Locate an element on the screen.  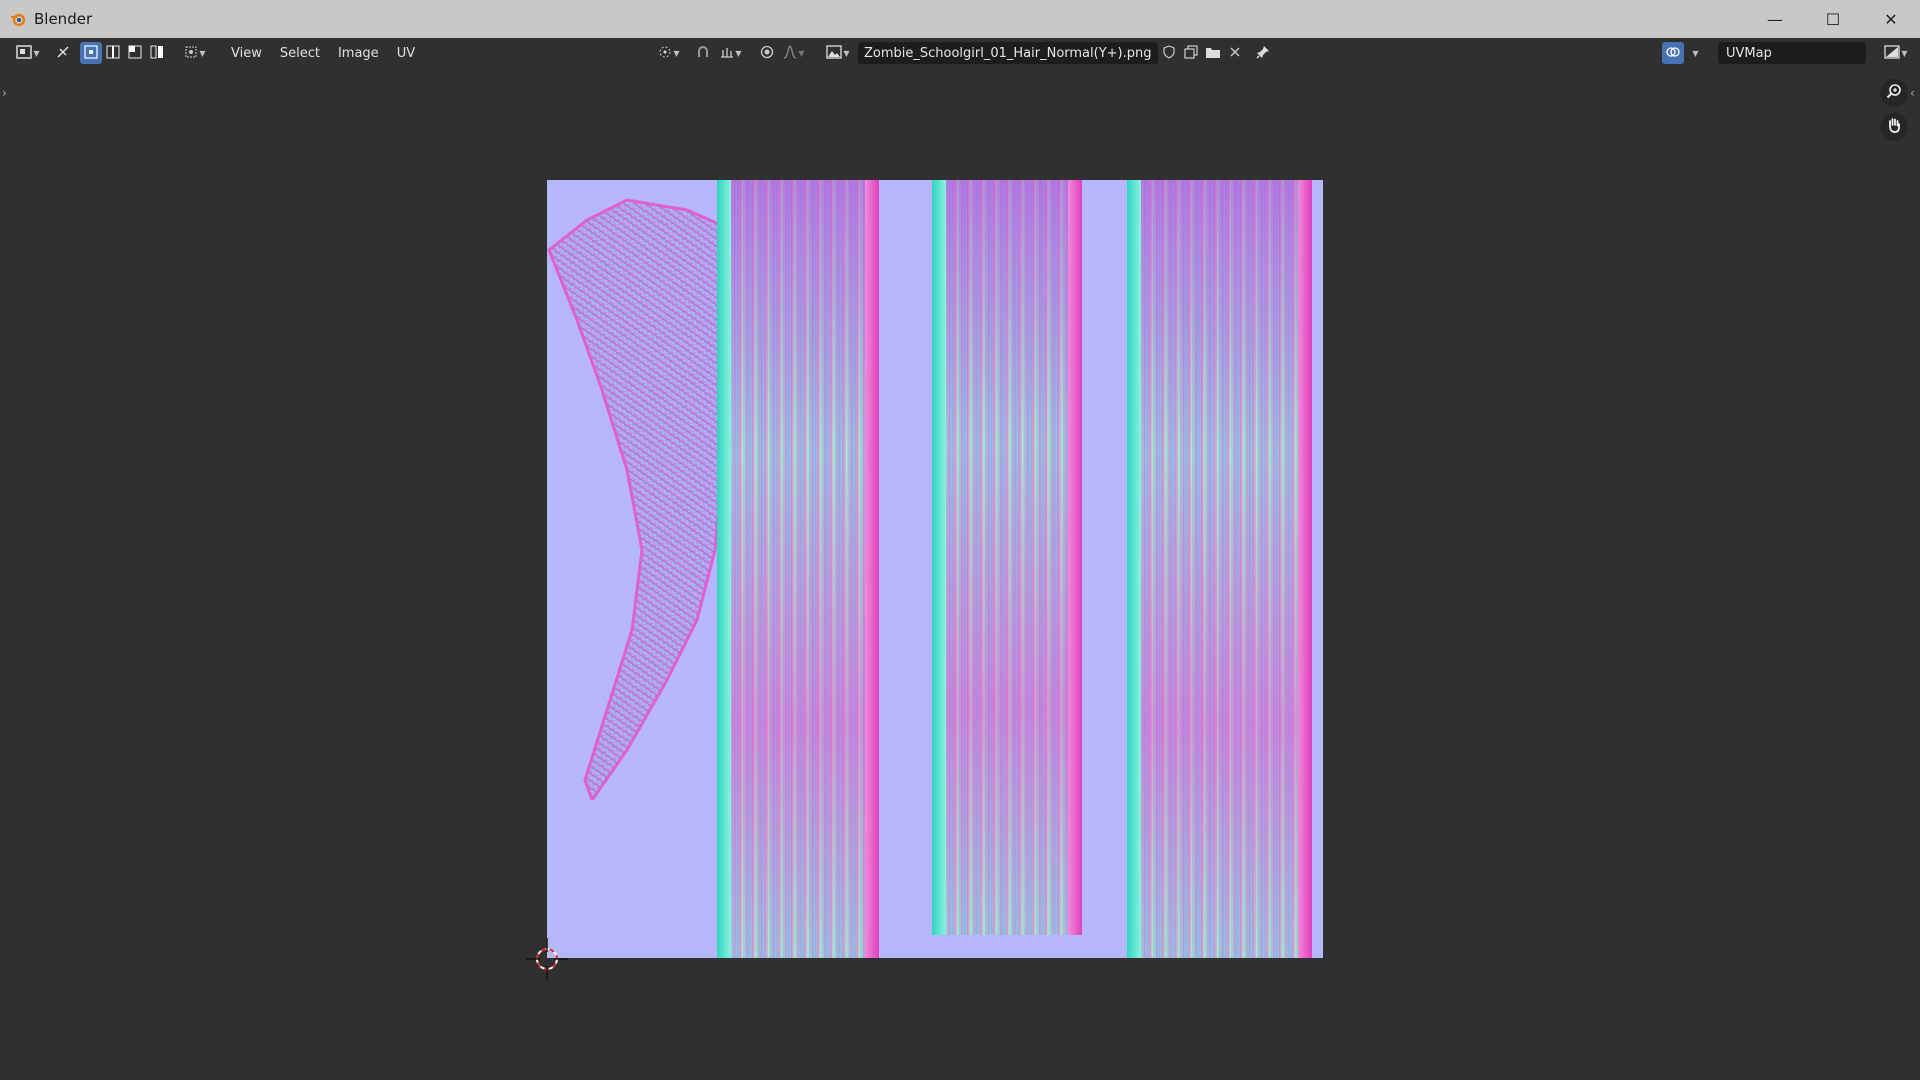
edge-select-mode-button is located at coordinates (113, 53).